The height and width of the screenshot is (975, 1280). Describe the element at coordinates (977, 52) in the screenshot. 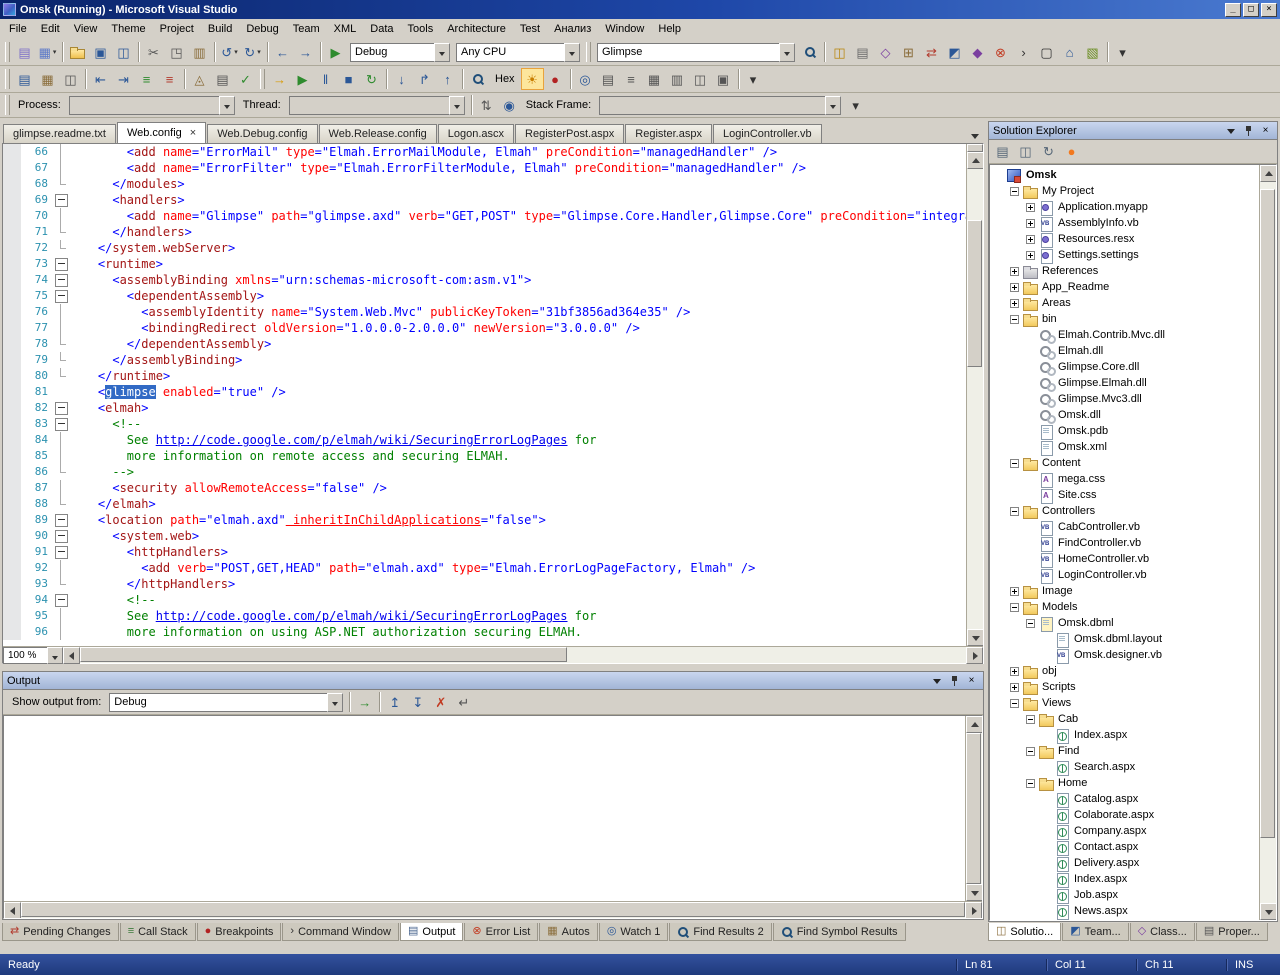

I see `class-view-icon: ◆` at that location.